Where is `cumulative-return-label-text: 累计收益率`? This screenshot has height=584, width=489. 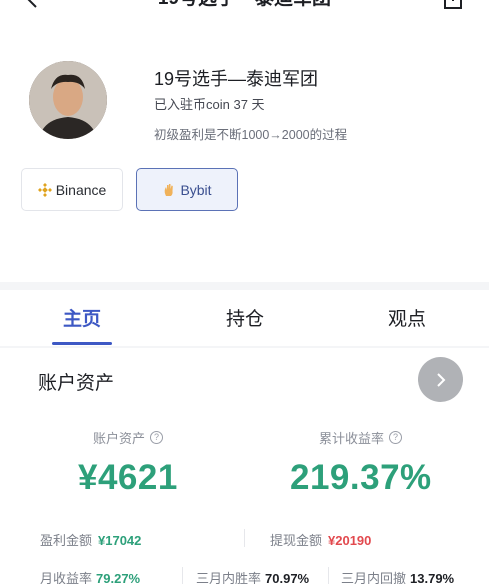 cumulative-return-label-text: 累计收益率 is located at coordinates (352, 438).